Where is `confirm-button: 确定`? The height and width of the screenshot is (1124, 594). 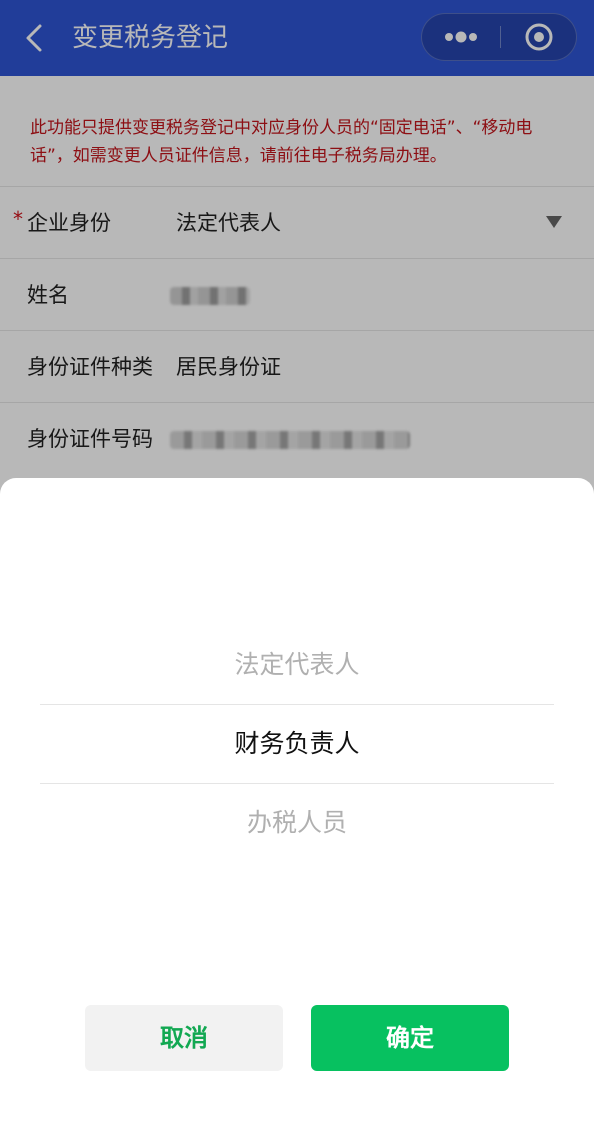 confirm-button: 确定 is located at coordinates (410, 1038).